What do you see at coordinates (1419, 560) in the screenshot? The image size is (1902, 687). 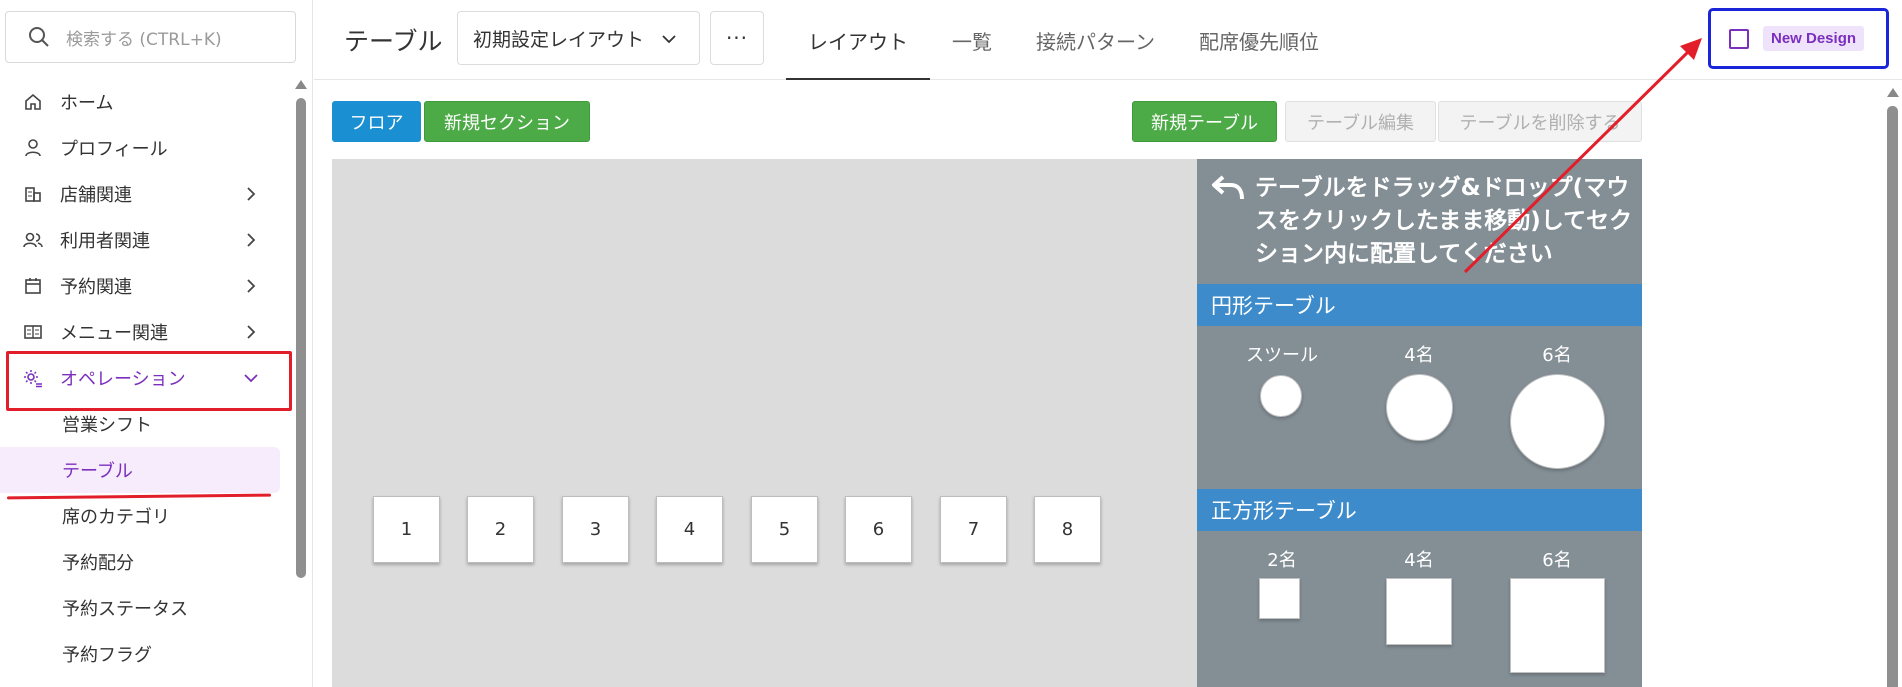 I see `square-label-4: 4名` at bounding box center [1419, 560].